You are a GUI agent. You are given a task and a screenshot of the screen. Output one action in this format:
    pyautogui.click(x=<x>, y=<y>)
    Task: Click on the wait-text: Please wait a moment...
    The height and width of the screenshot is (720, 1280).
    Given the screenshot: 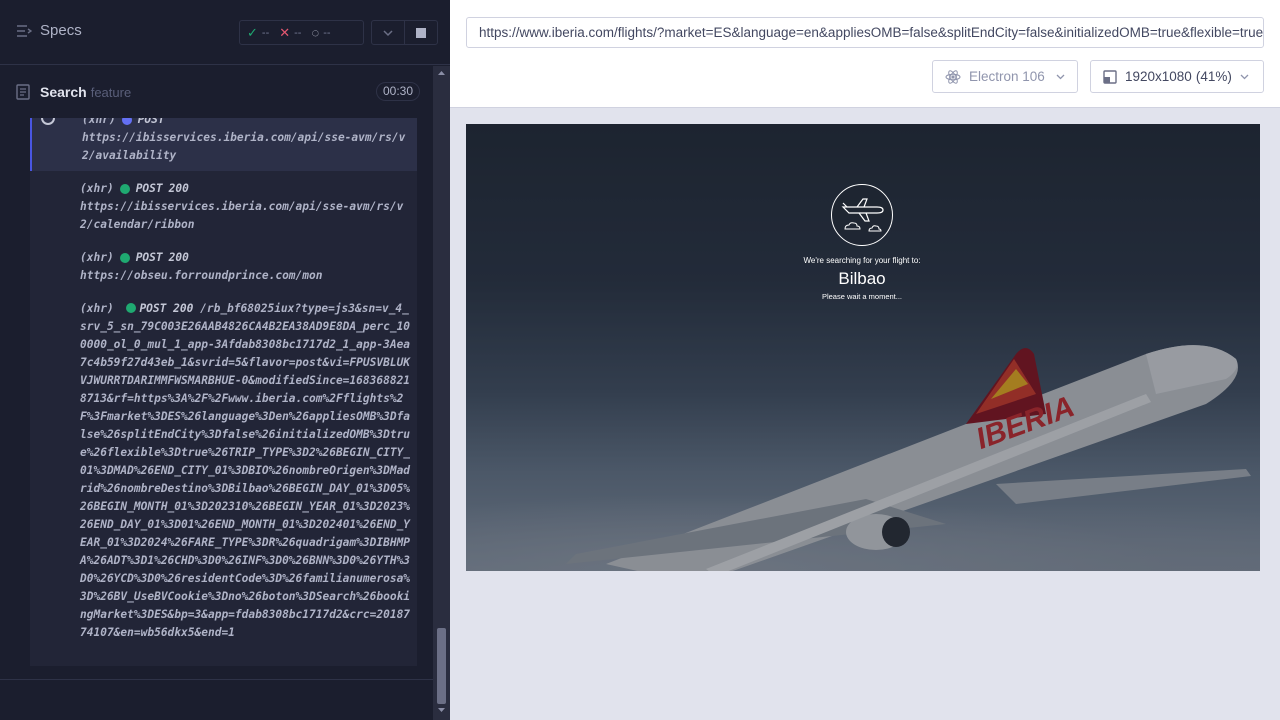 What is the action you would take?
    pyautogui.click(x=862, y=296)
    